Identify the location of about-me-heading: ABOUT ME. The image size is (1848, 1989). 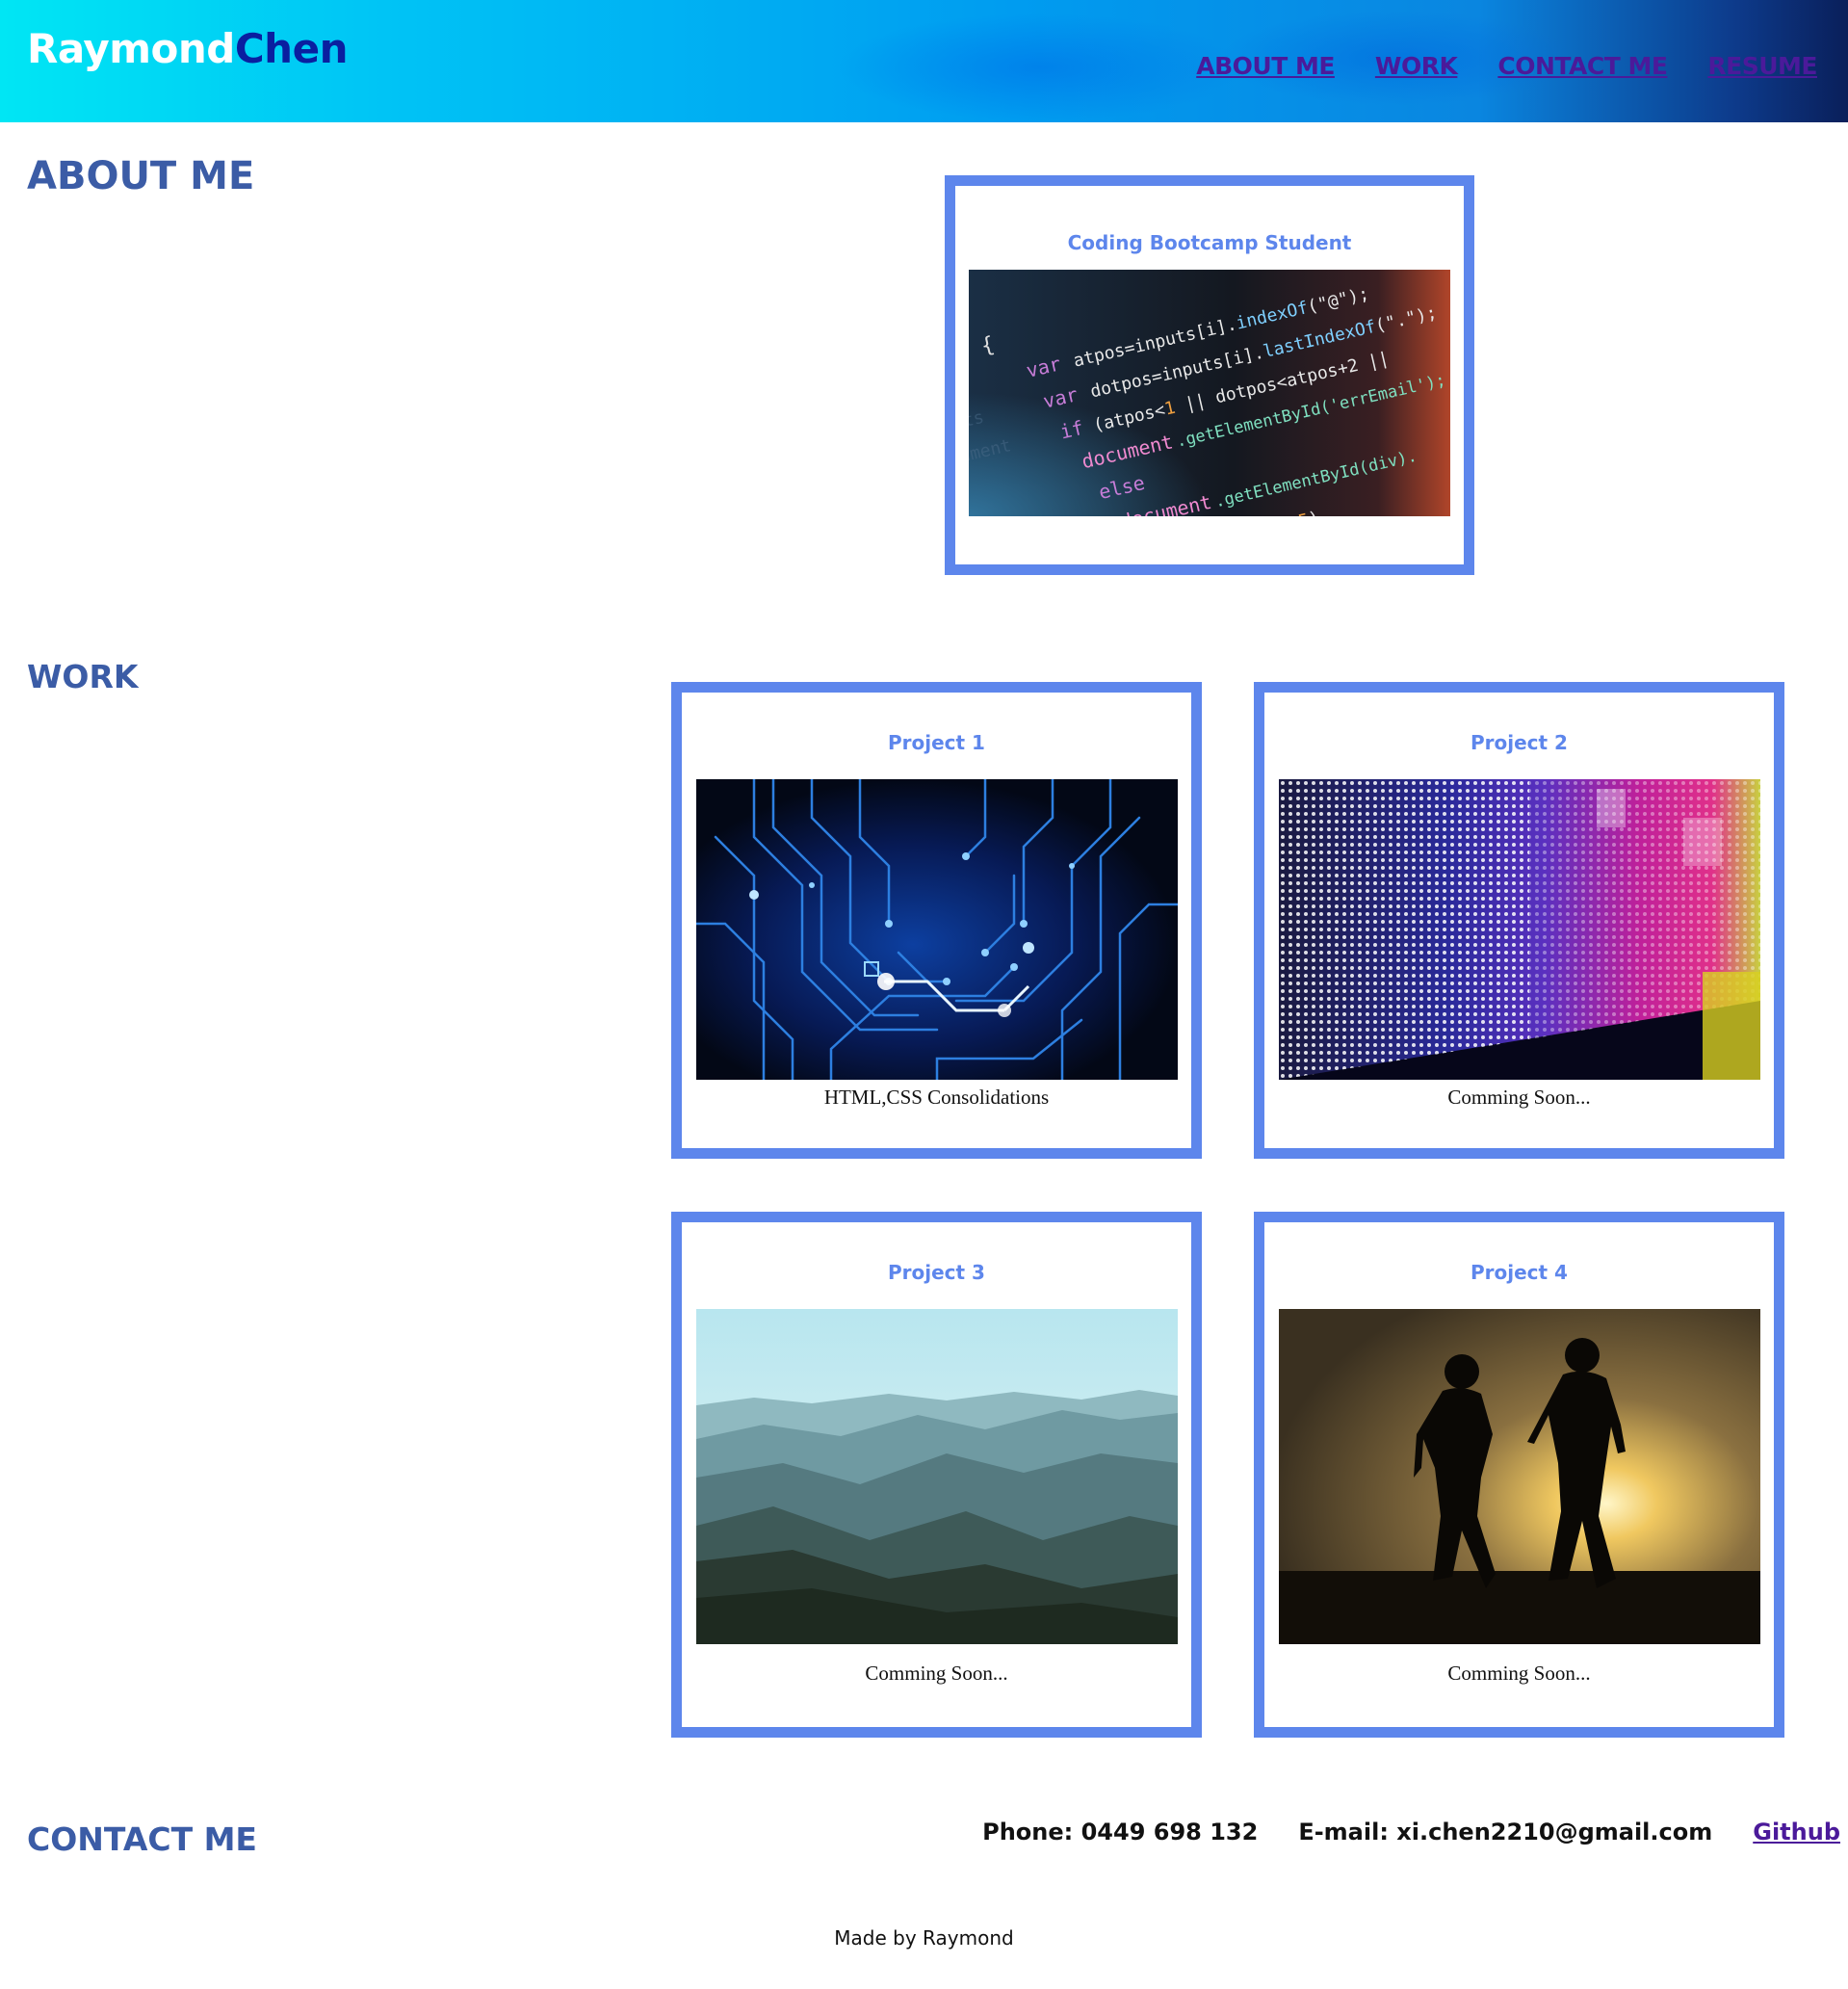
(141, 176).